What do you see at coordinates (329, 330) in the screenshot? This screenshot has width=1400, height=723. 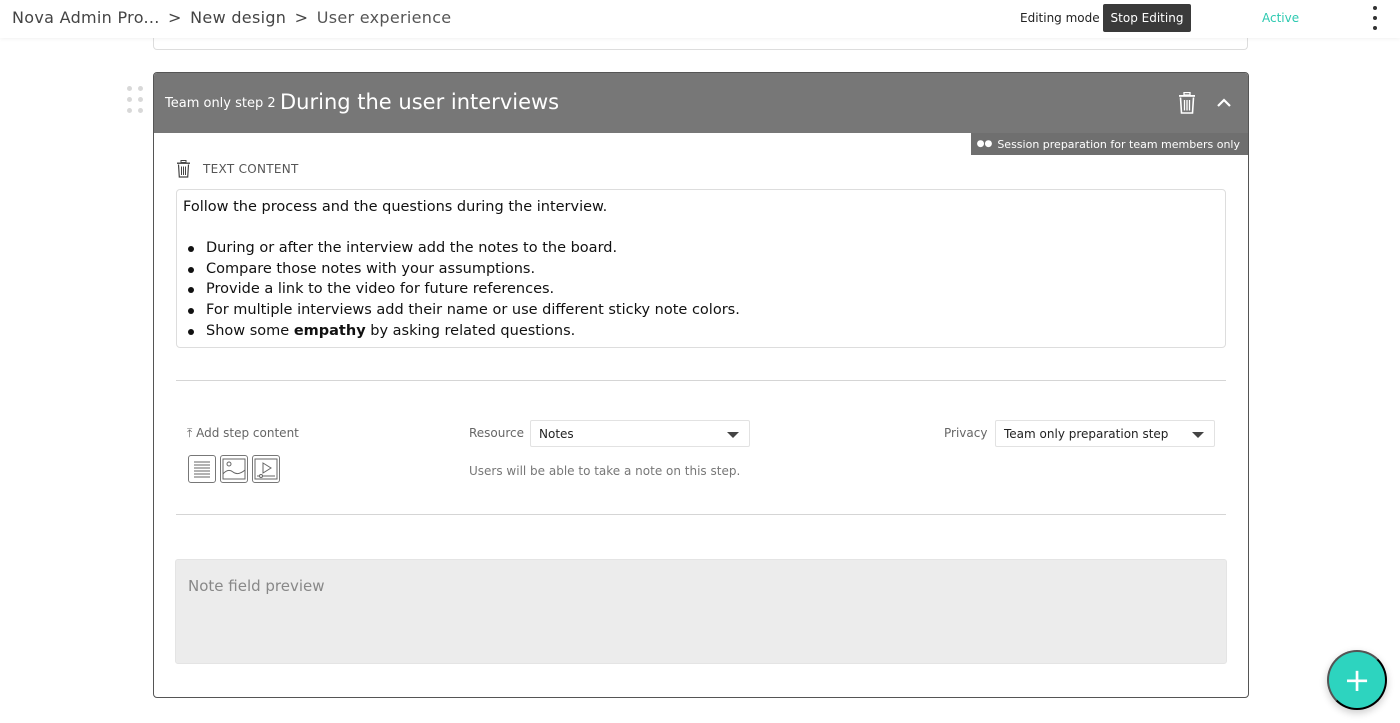 I see `list-item-bold: empathy` at bounding box center [329, 330].